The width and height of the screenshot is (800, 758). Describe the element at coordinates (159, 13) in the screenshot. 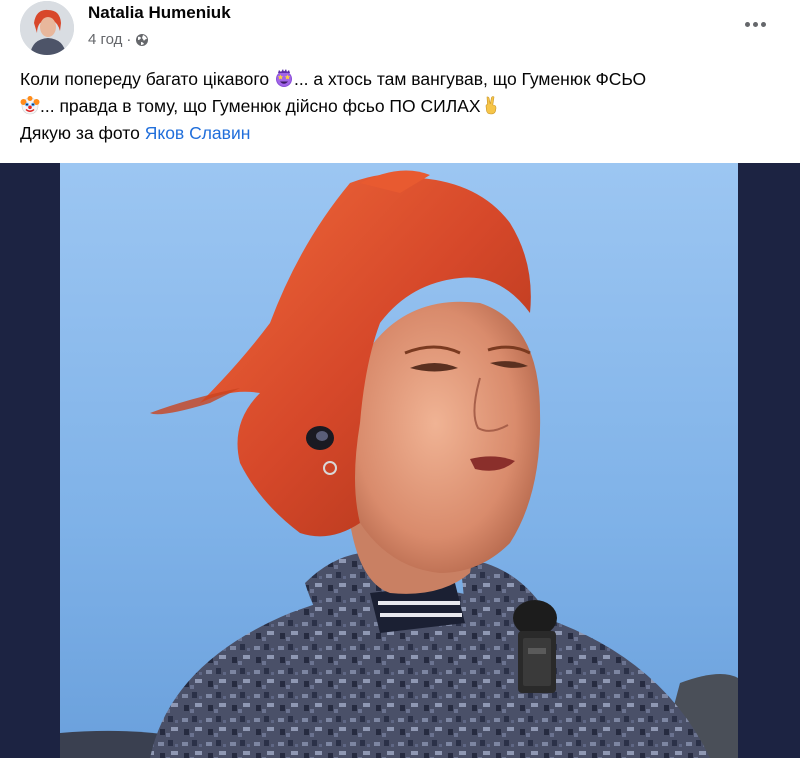

I see `post-author-name: Natalia Humeniuk` at that location.